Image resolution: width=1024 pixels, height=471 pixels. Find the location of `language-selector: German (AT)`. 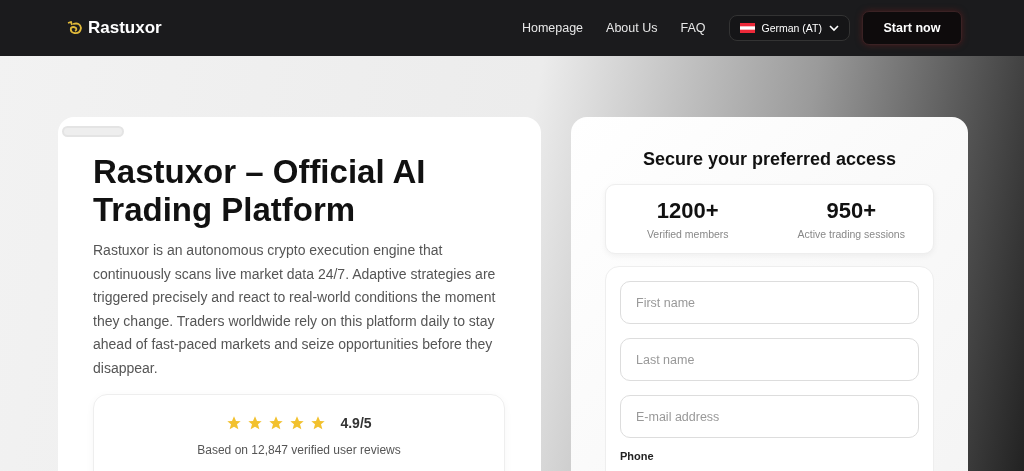

language-selector: German (AT) is located at coordinates (789, 28).